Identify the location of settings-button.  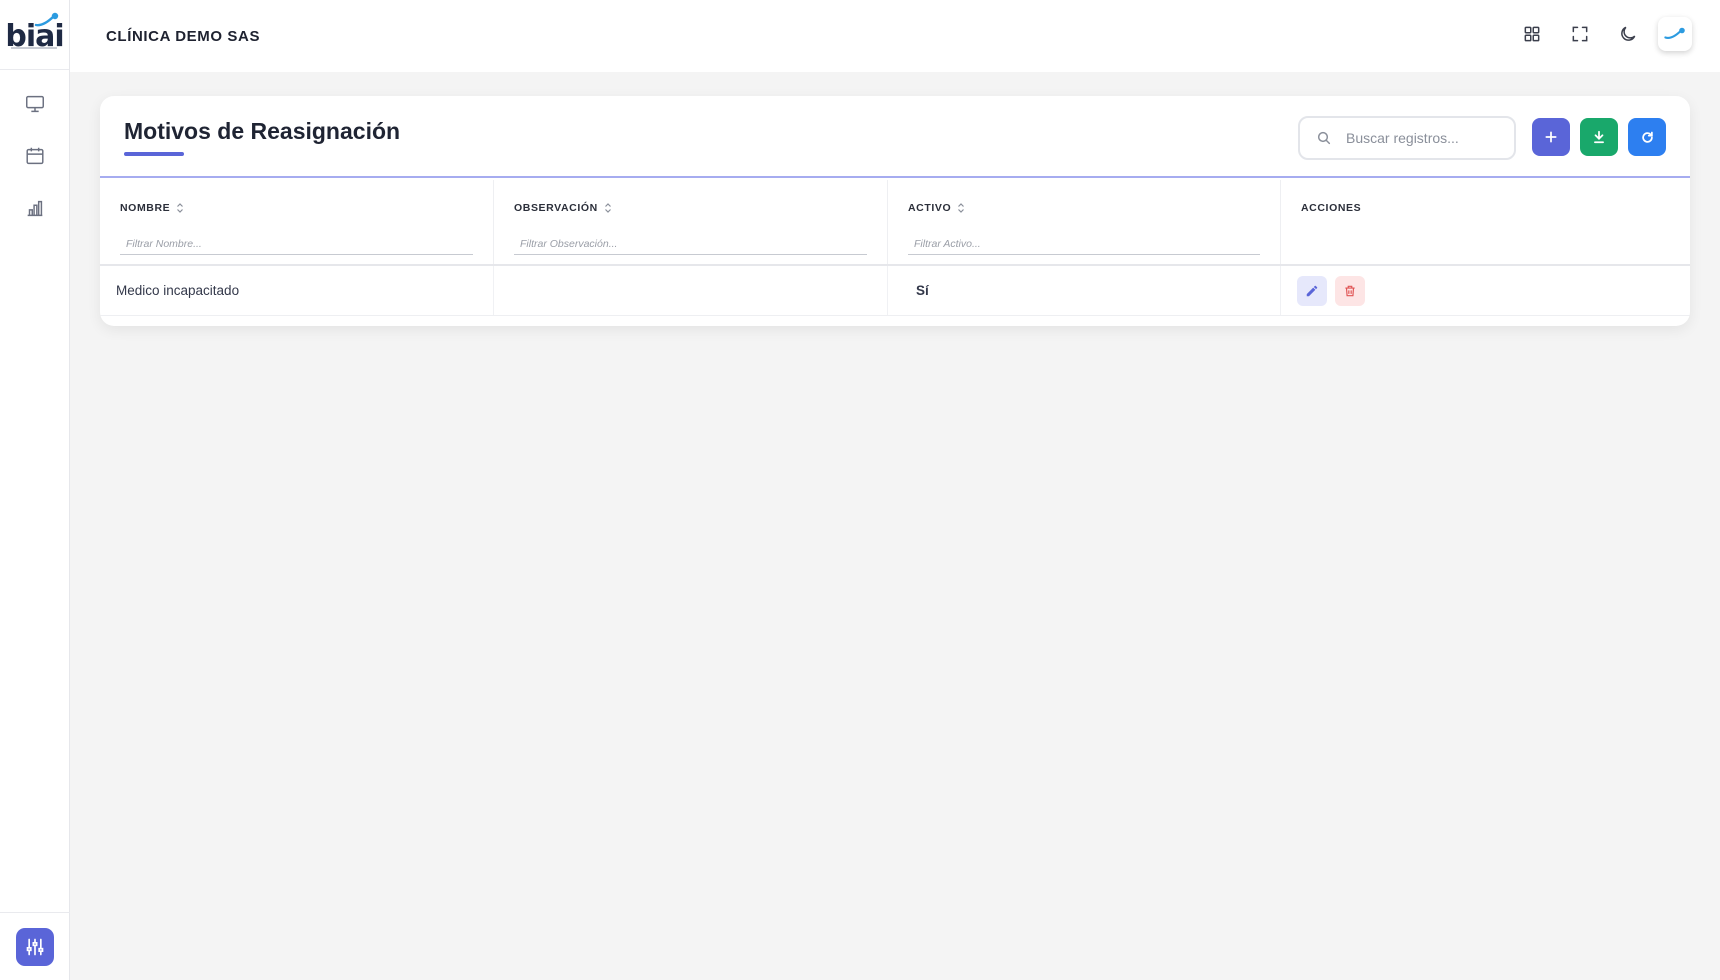
(35, 946).